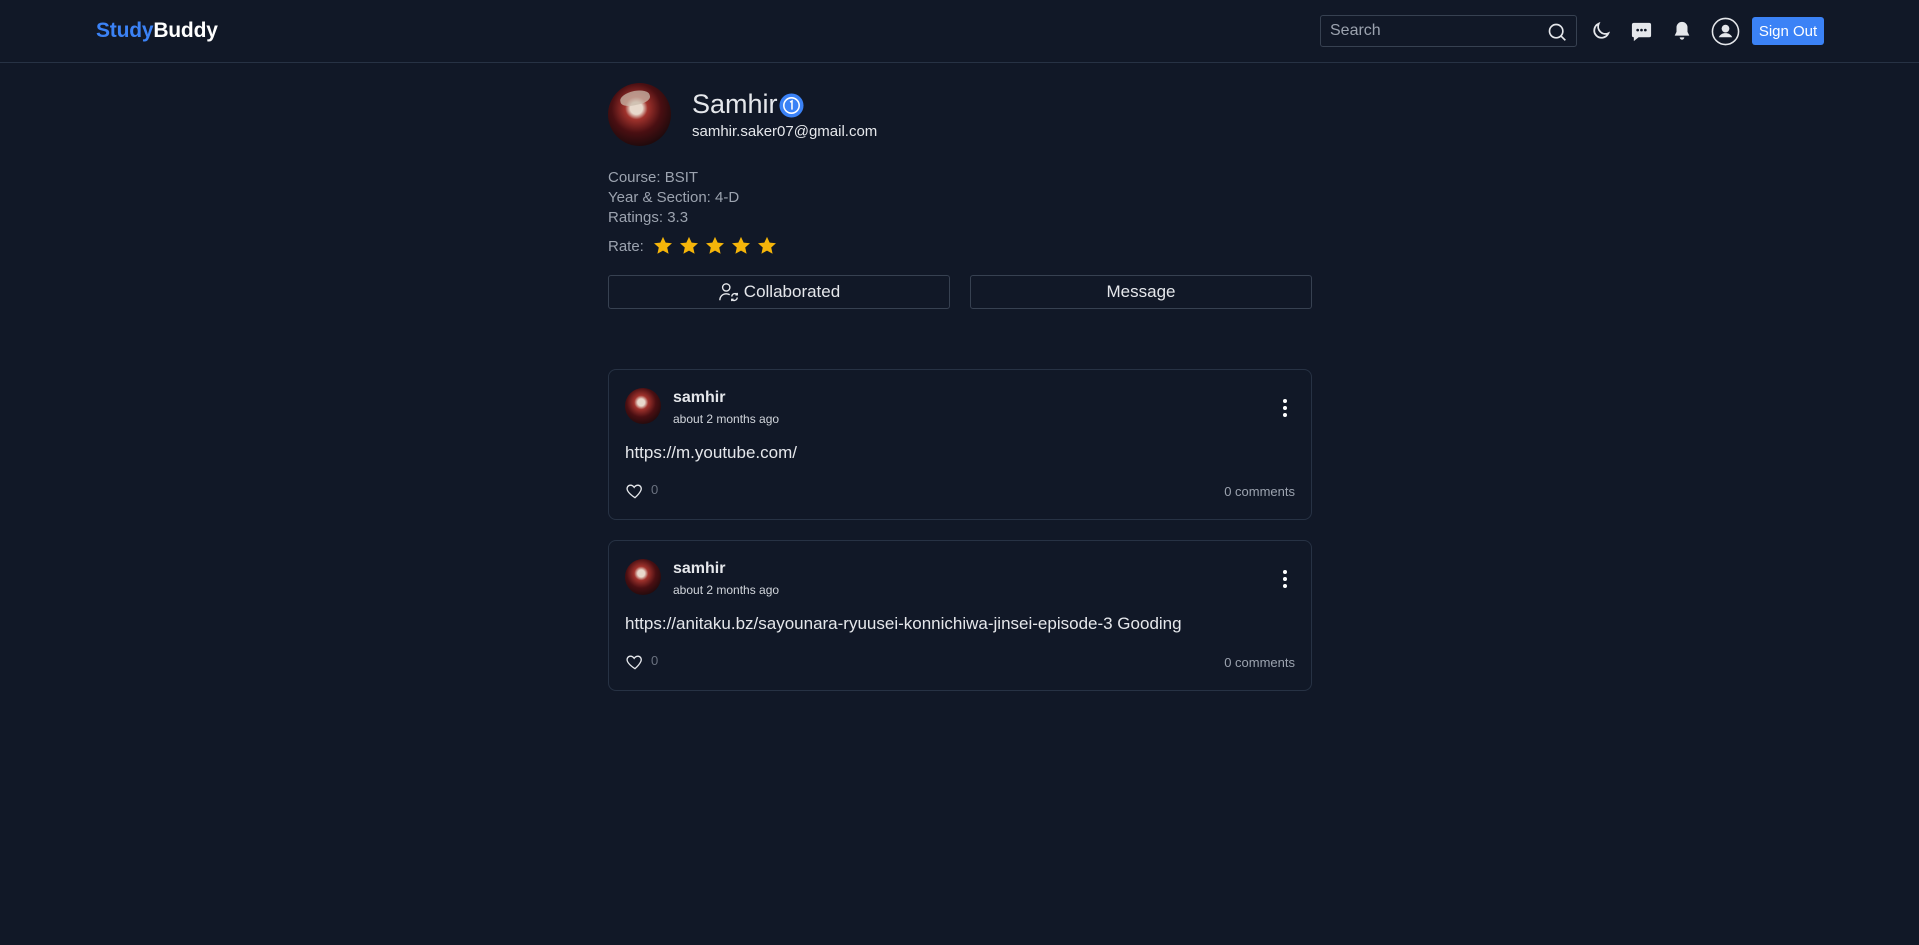 The width and height of the screenshot is (1919, 945). I want to click on top-navbar: StudyBuddy Sign Out, so click(959, 31).